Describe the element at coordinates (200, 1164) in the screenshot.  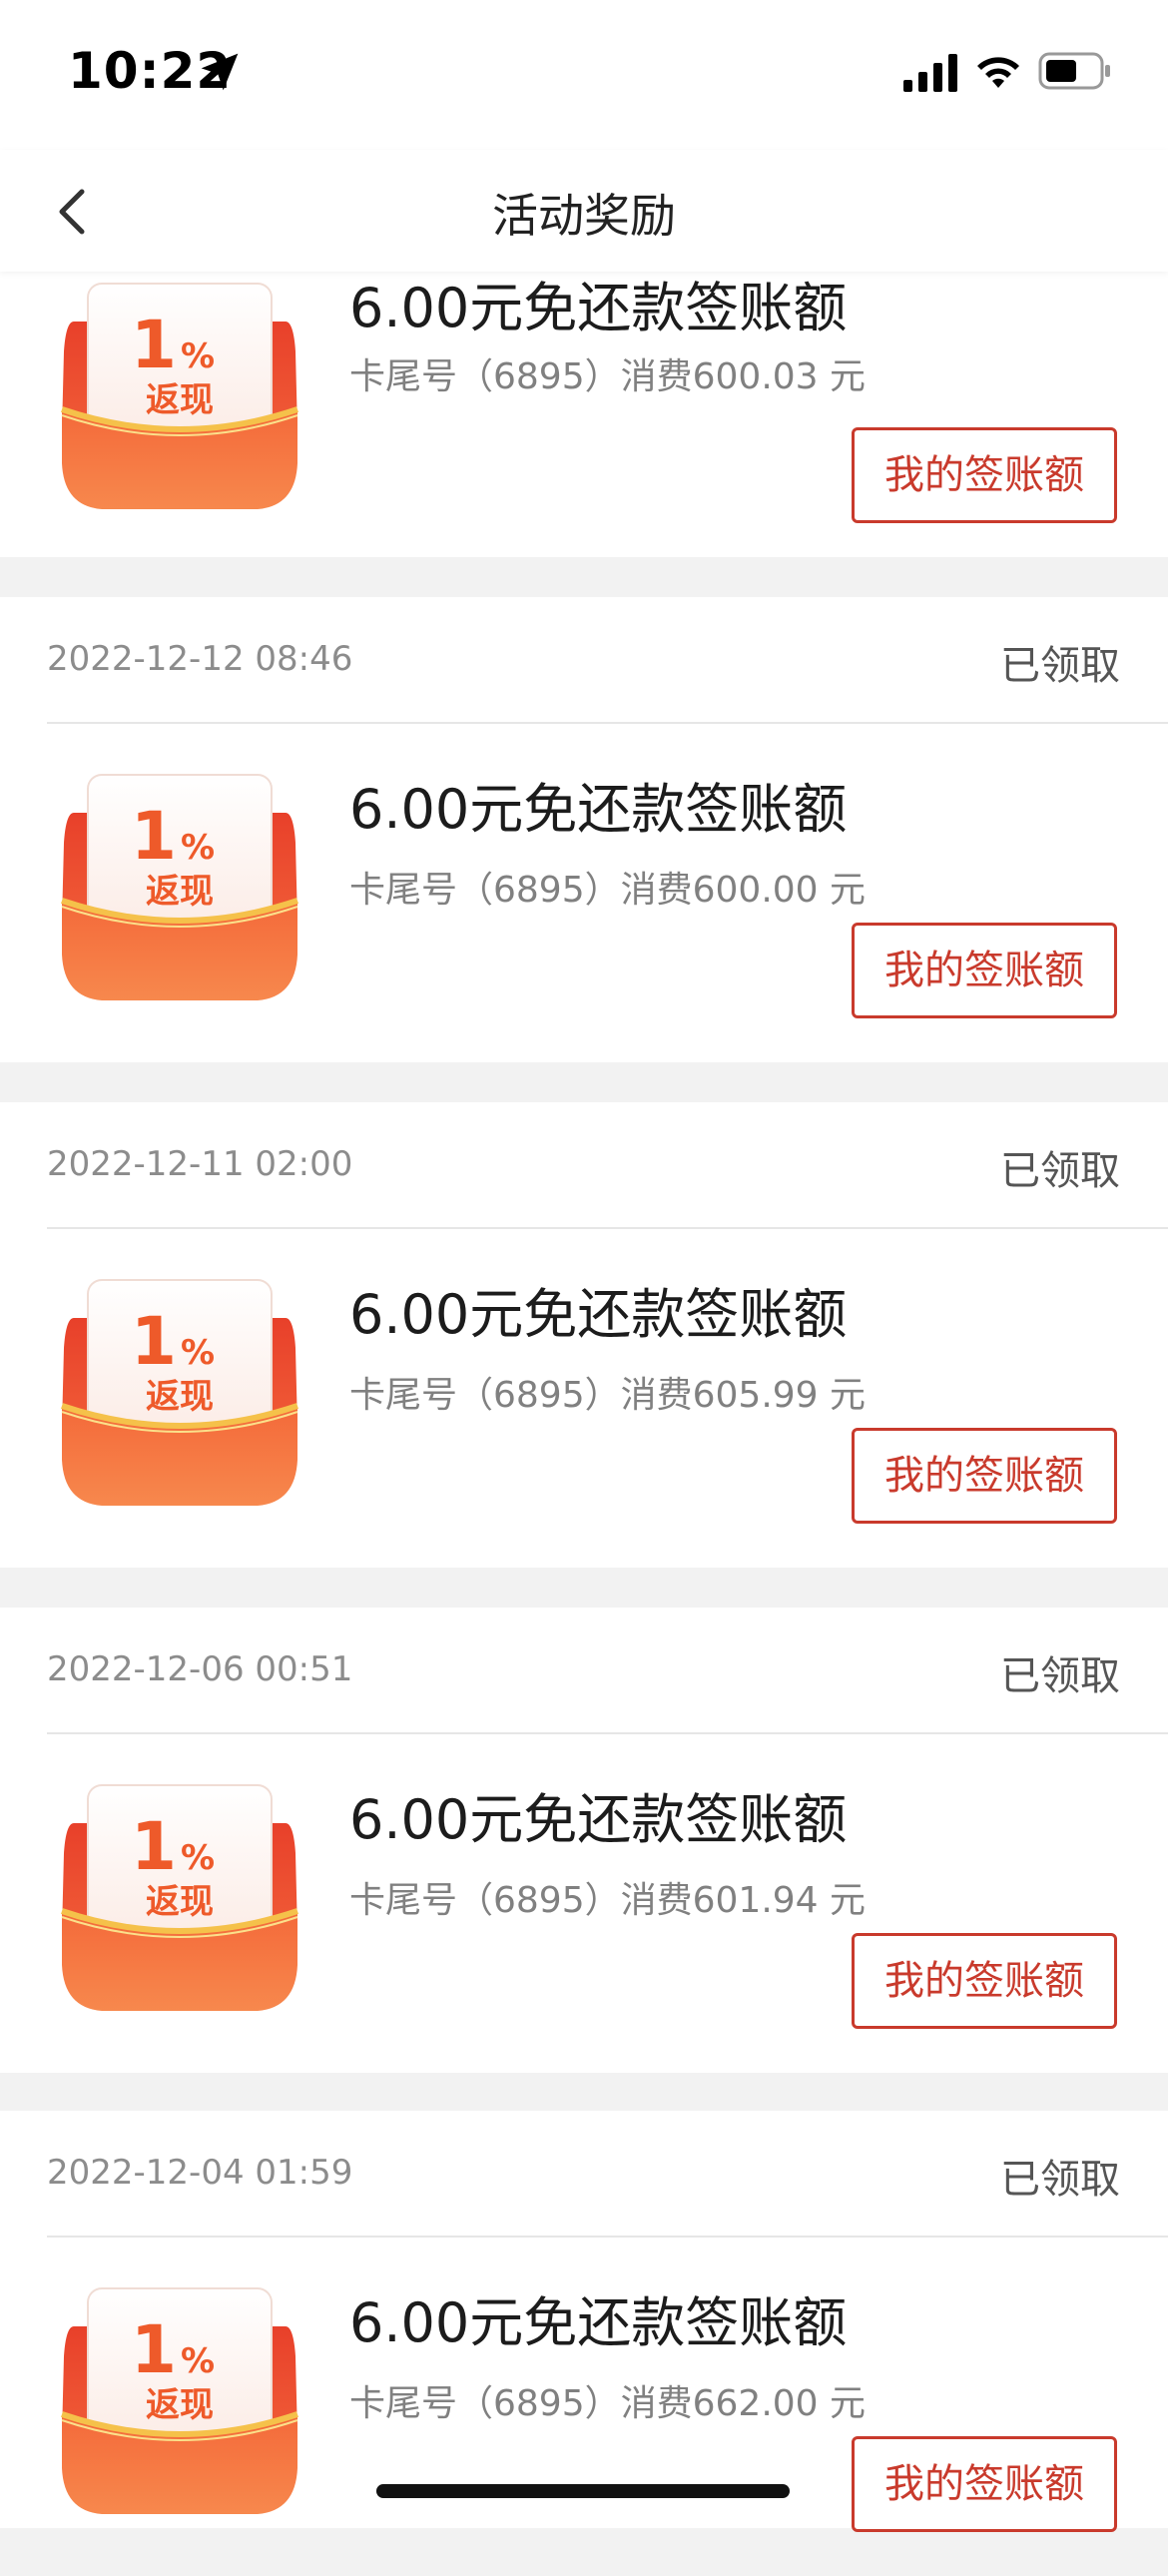
I see `record-date: 2022-12-11 02:00` at that location.